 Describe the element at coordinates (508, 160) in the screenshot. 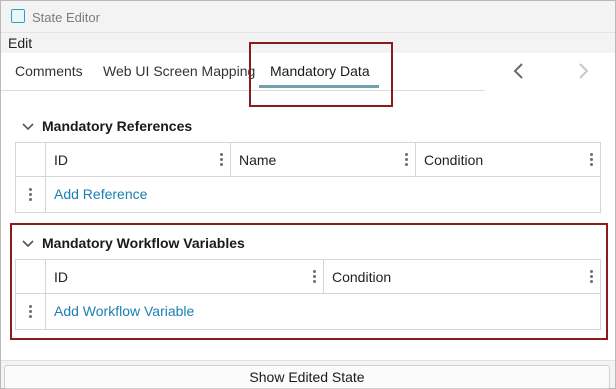

I see `column-header-condition: Condition` at that location.